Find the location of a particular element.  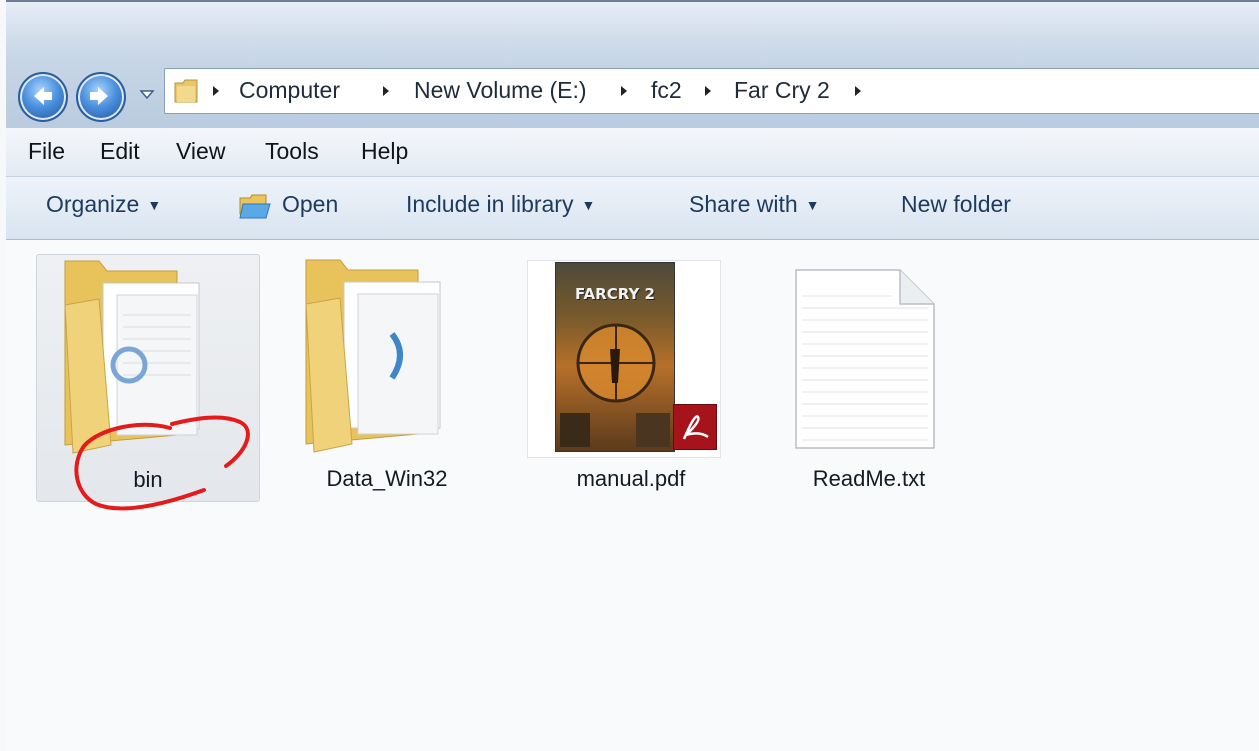

breadcrumb-far-cry-2: Far Cry 2 is located at coordinates (782, 90).